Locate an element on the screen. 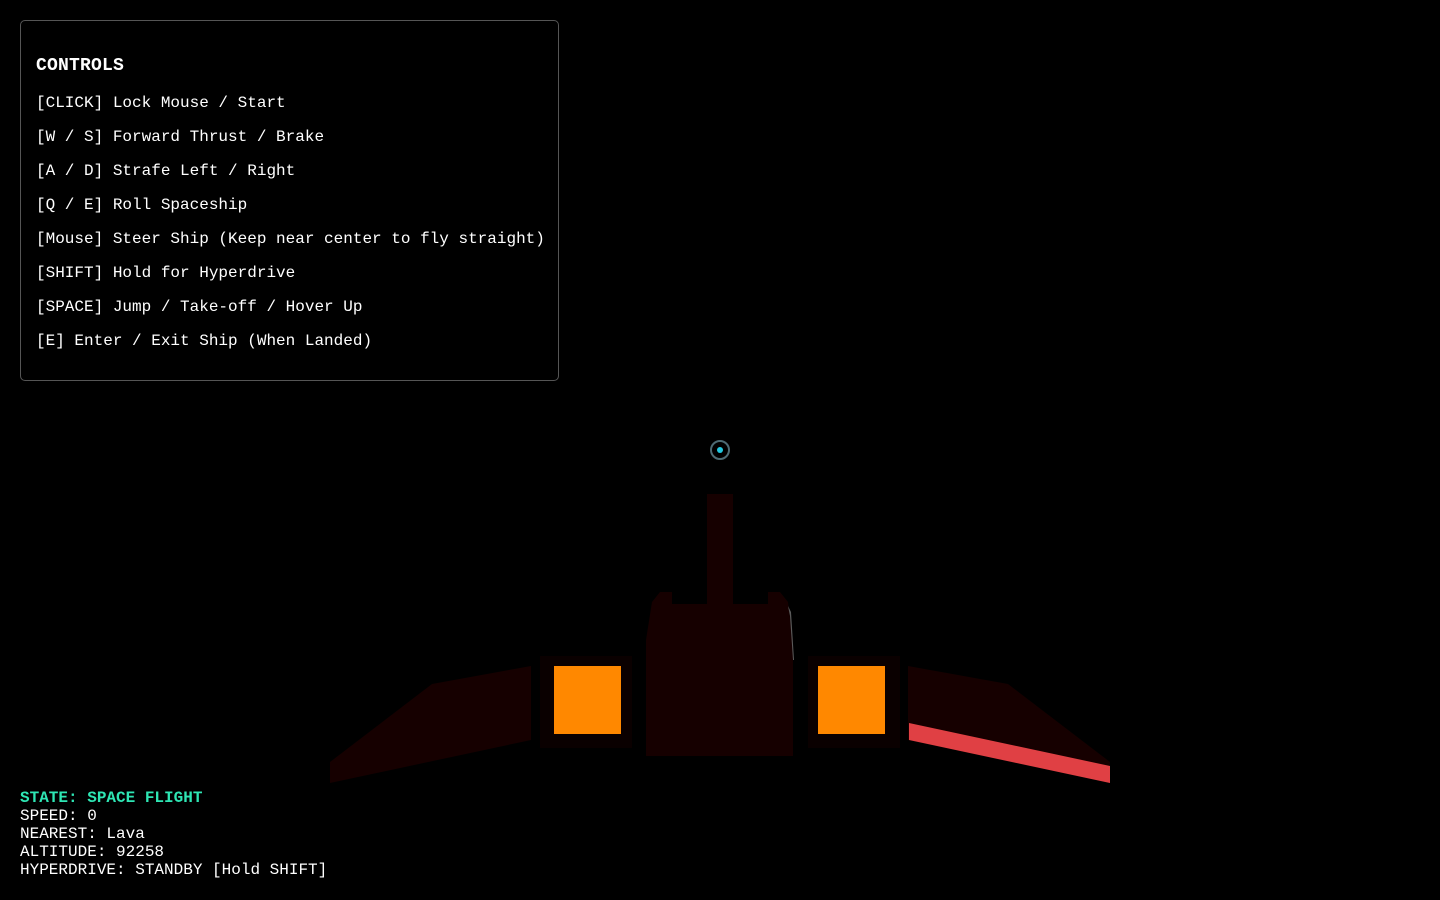 The width and height of the screenshot is (1440, 900). right-engine-glow is located at coordinates (851, 700).